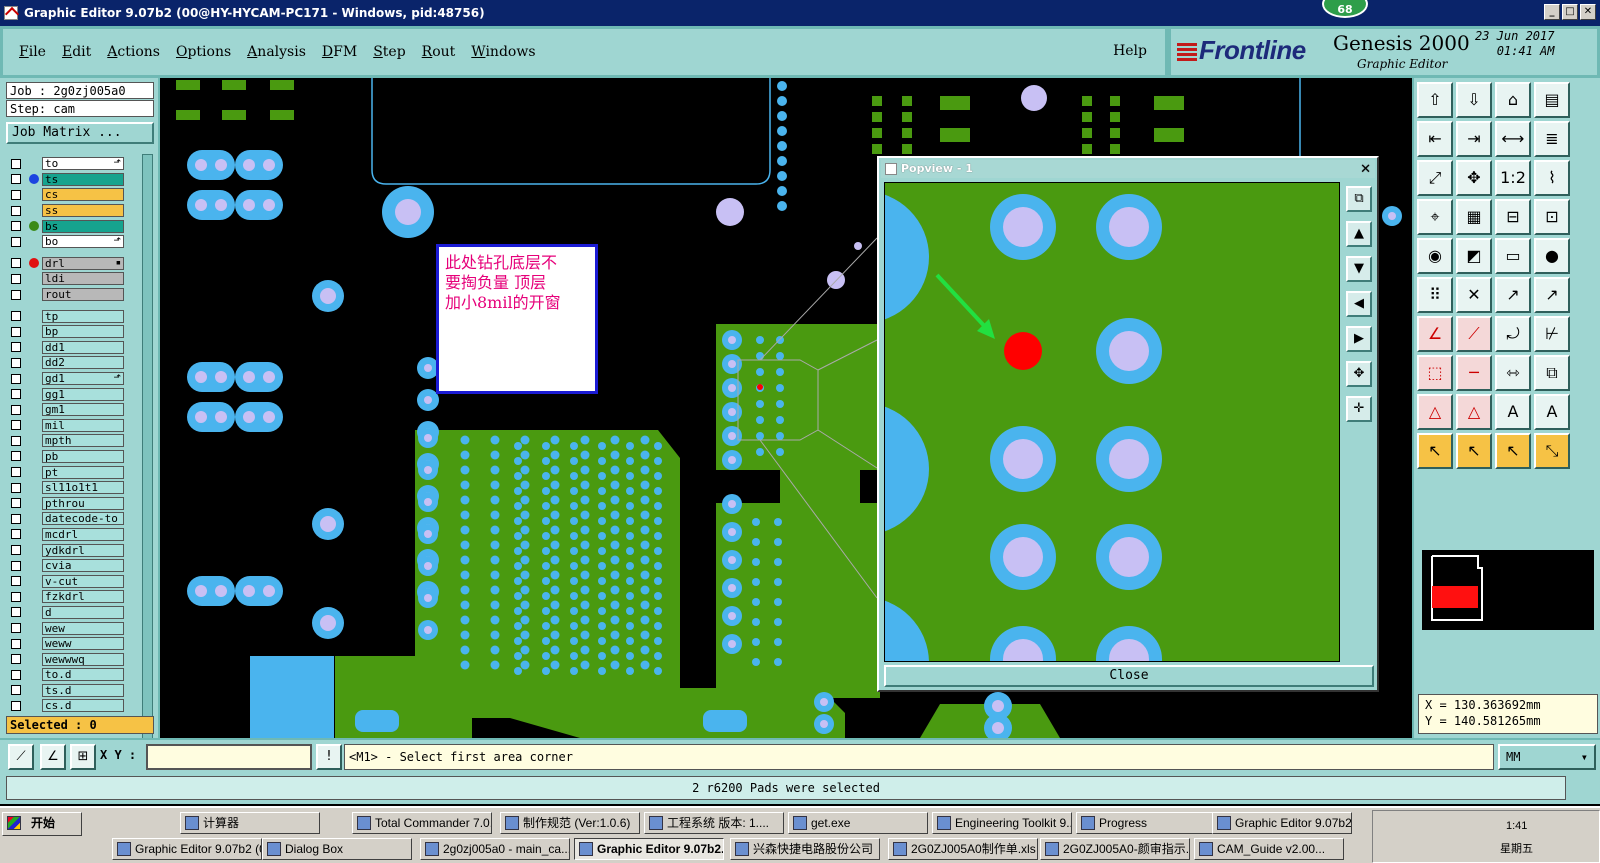 The width and height of the screenshot is (1600, 863). Describe the element at coordinates (1359, 269) in the screenshot. I see `pan-down-icon: ▼` at that location.